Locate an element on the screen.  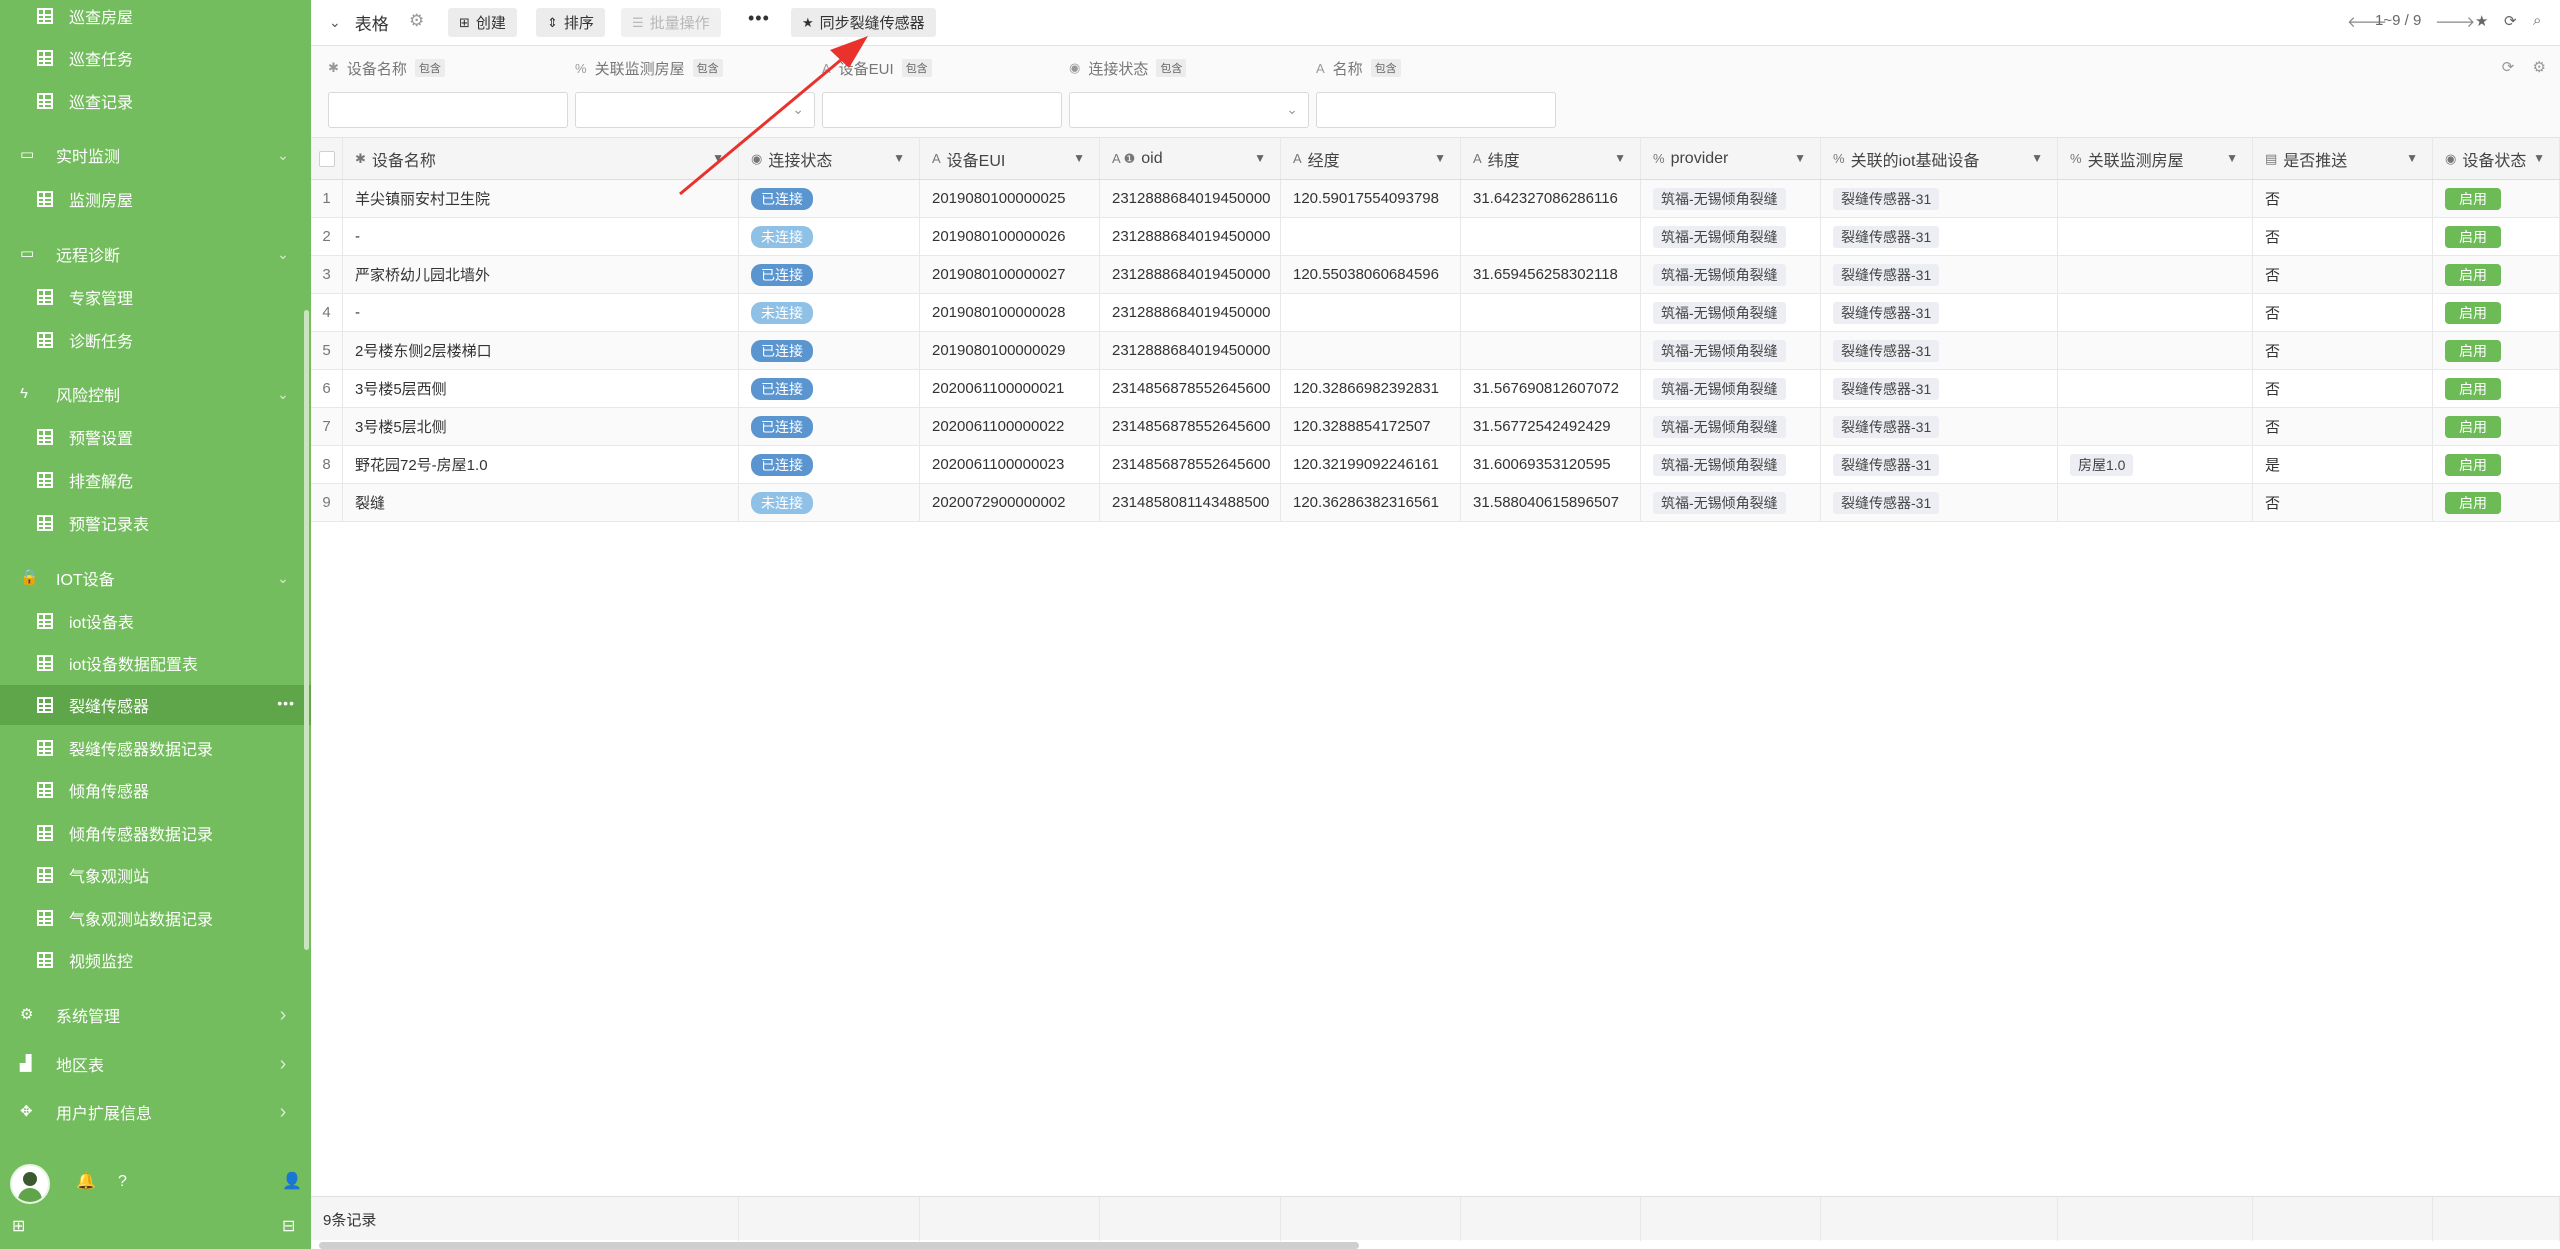
column-header: ◉ 设备状态 ▼ is located at coordinates (2496, 158).